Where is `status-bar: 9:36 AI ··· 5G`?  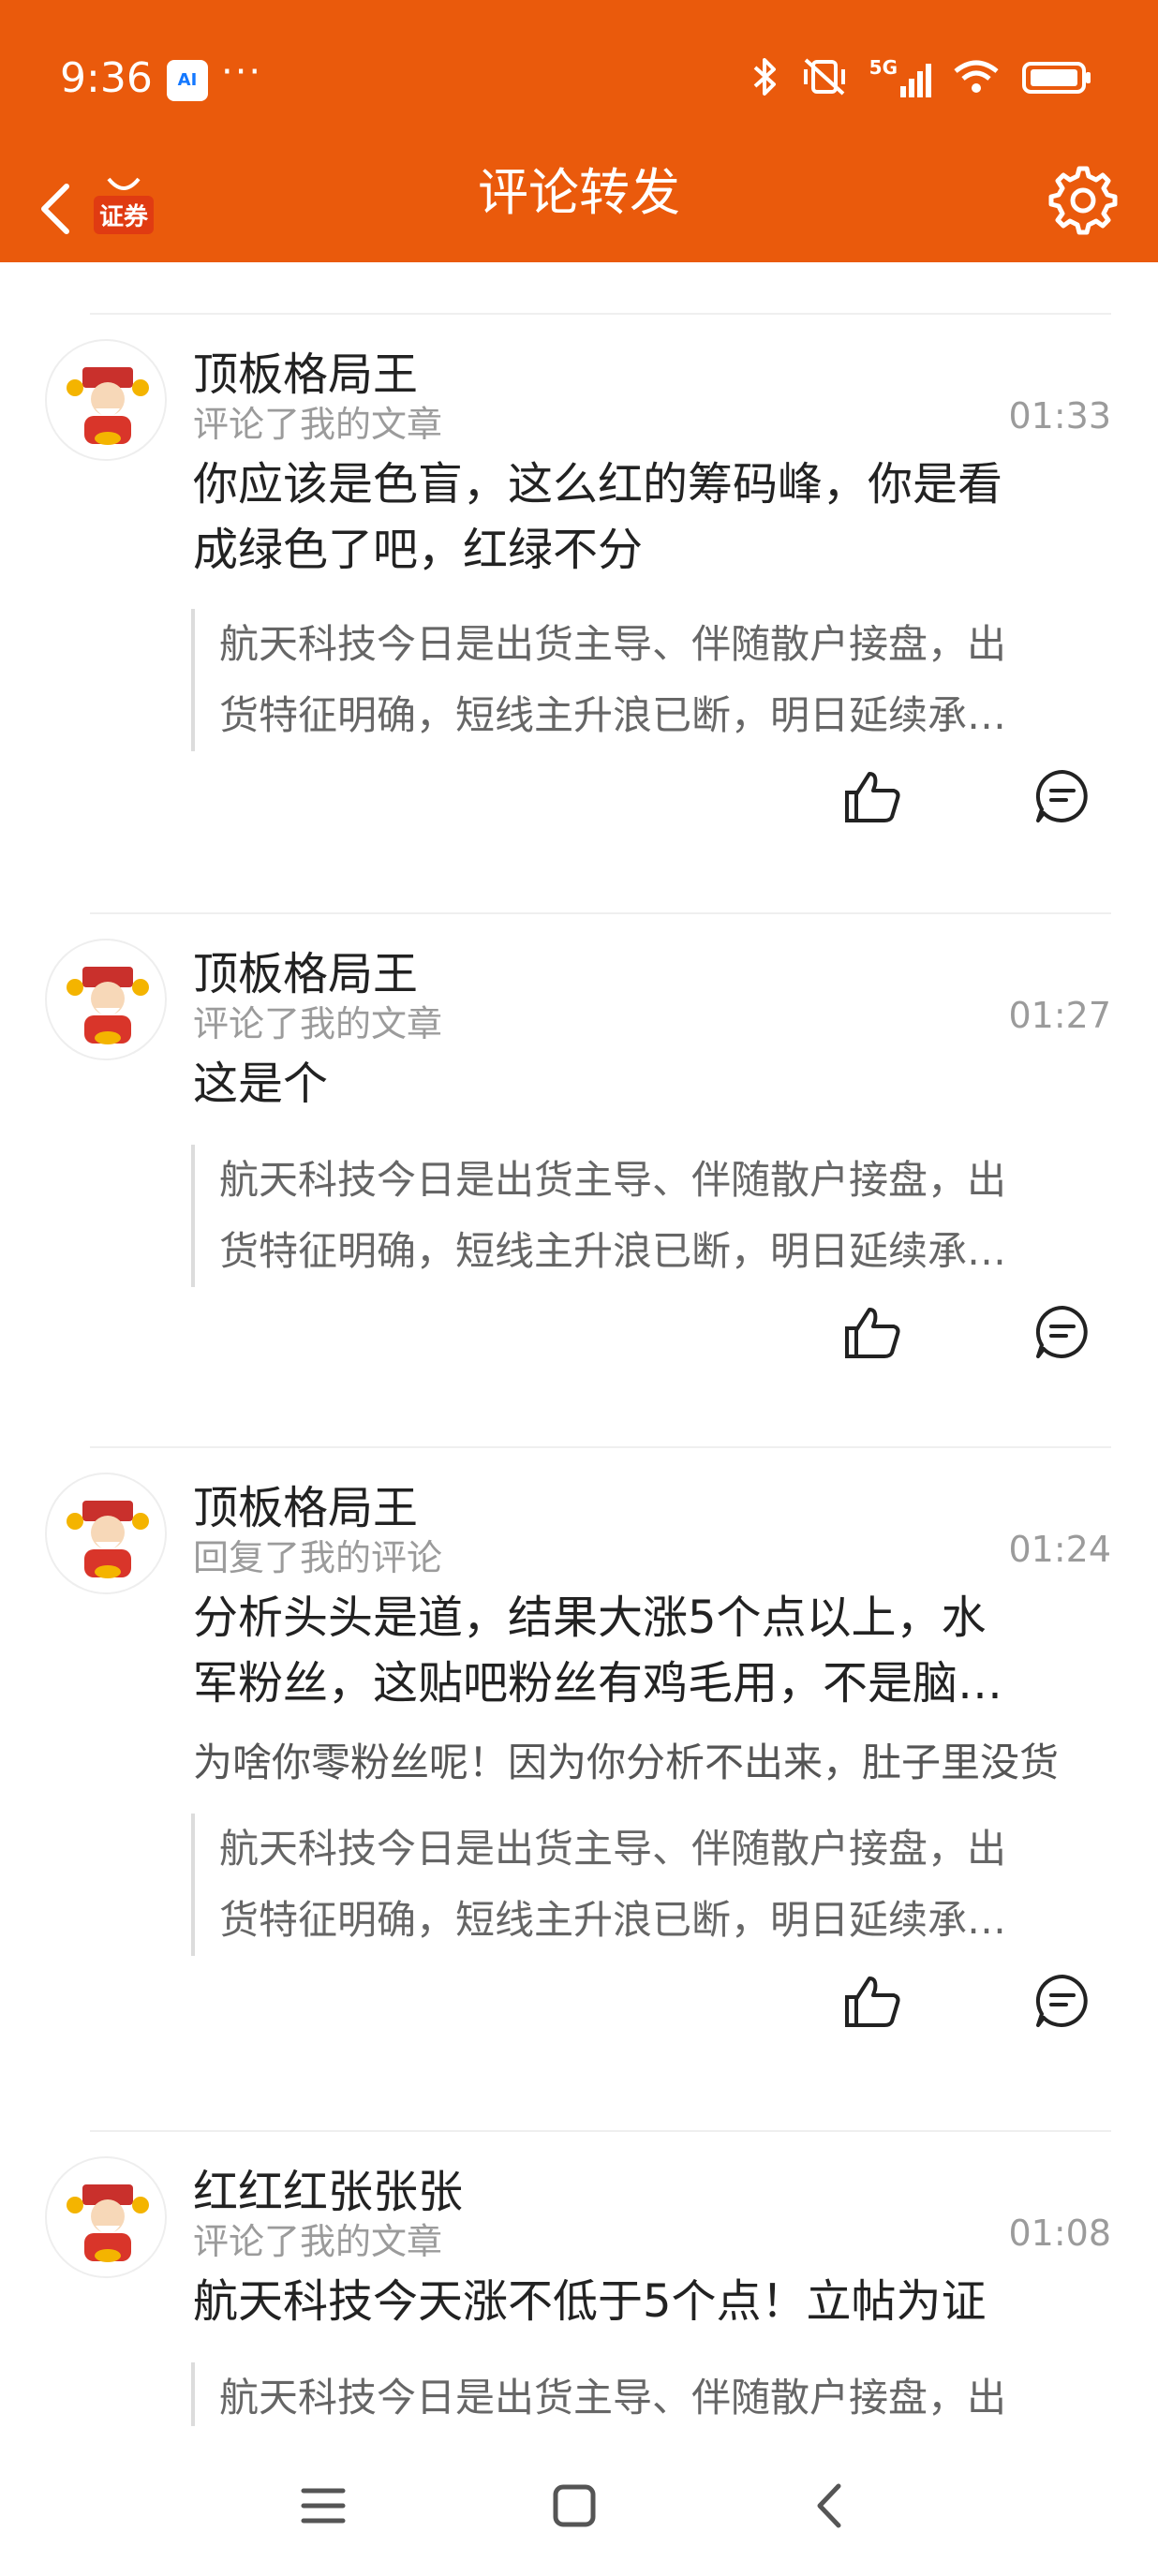
status-bar: 9:36 AI ··· 5G is located at coordinates (579, 79).